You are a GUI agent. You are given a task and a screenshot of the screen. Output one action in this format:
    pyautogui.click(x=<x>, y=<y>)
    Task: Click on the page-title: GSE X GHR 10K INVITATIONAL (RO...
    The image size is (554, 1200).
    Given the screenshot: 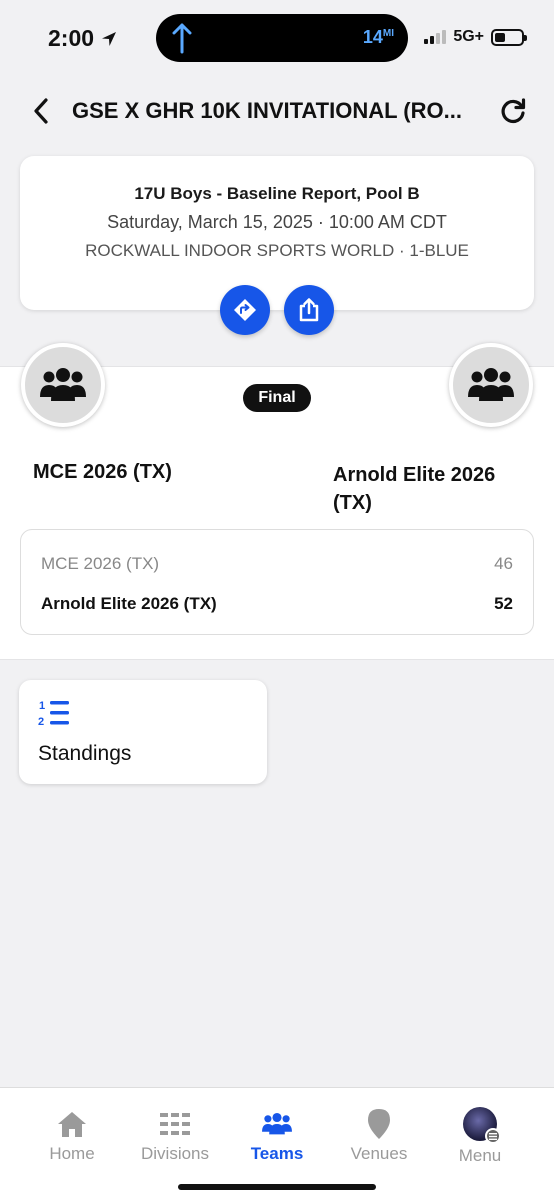 What is the action you would take?
    pyautogui.click(x=267, y=110)
    